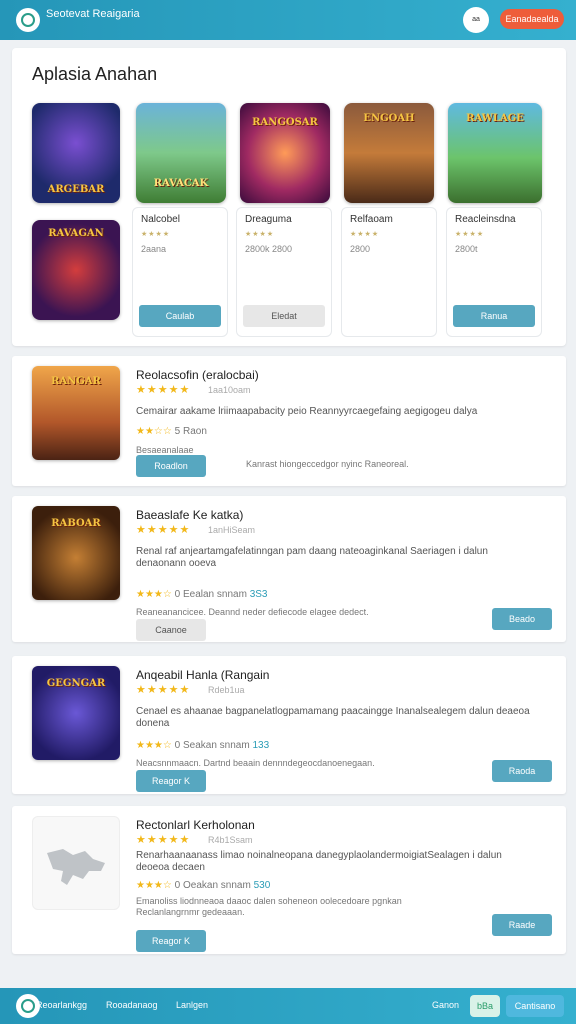 The image size is (576, 1024). What do you see at coordinates (466, 249) in the screenshot?
I see `app-card-meta: 2800t` at bounding box center [466, 249].